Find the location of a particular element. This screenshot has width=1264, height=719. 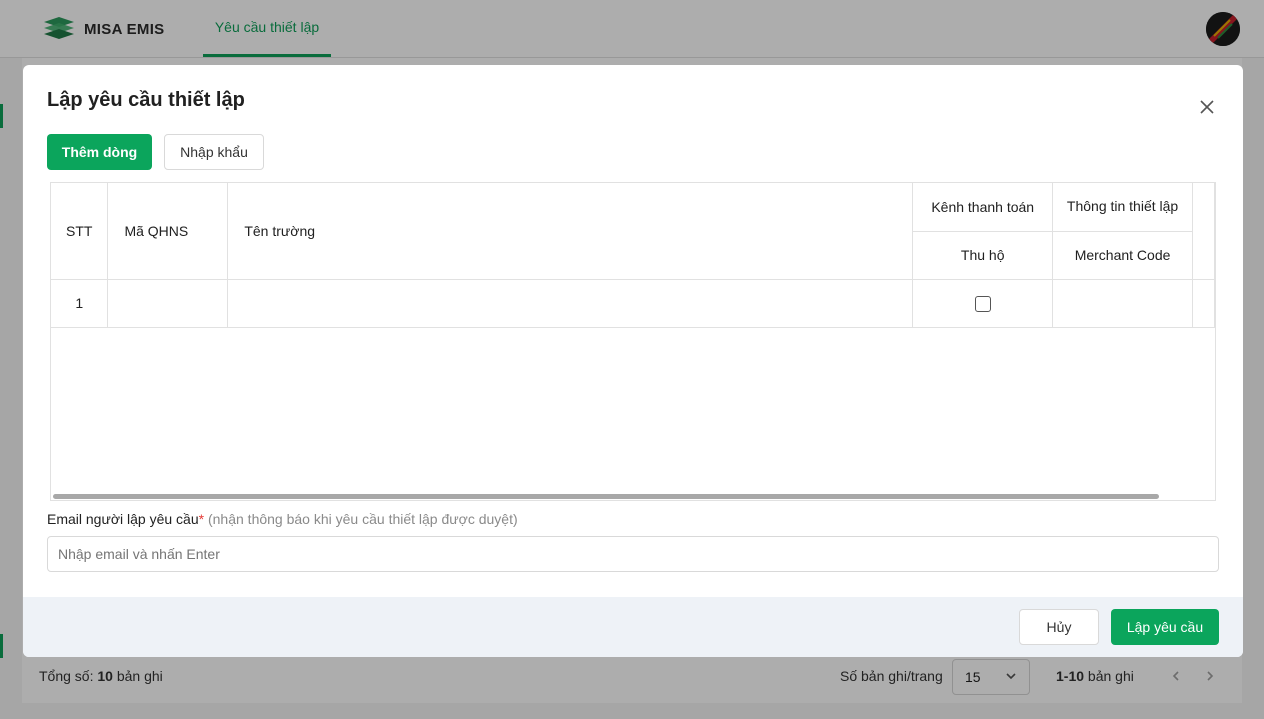

import-button: Nhập khẩu is located at coordinates (214, 152).